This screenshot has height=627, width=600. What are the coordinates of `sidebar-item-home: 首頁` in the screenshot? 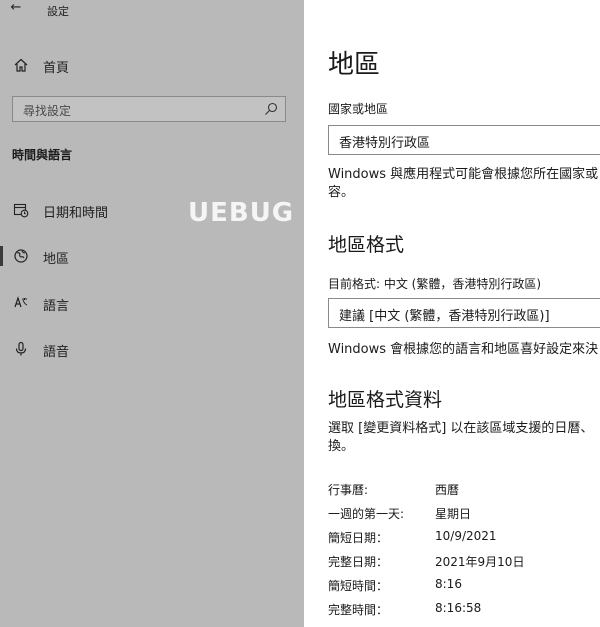 It's located at (152, 65).